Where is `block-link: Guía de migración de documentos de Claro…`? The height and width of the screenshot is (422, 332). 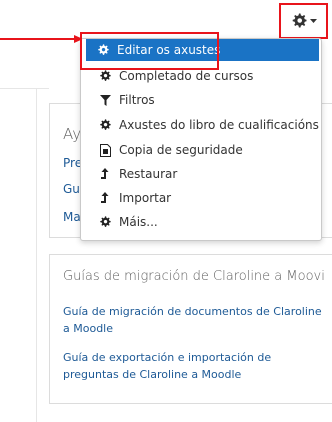 block-link: Guía de migración de documentos de Claro… is located at coordinates (195, 320).